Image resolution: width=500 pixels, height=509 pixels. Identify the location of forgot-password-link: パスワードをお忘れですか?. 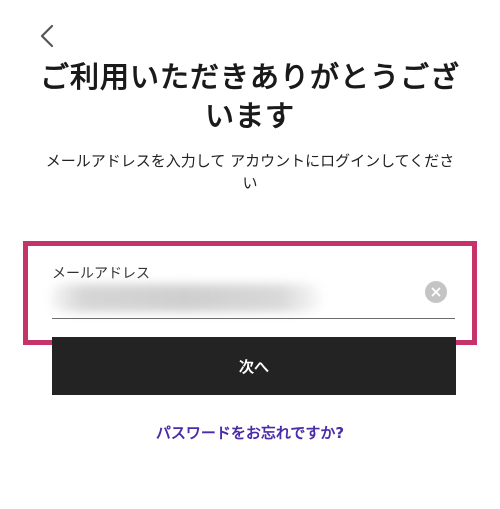
(250, 432).